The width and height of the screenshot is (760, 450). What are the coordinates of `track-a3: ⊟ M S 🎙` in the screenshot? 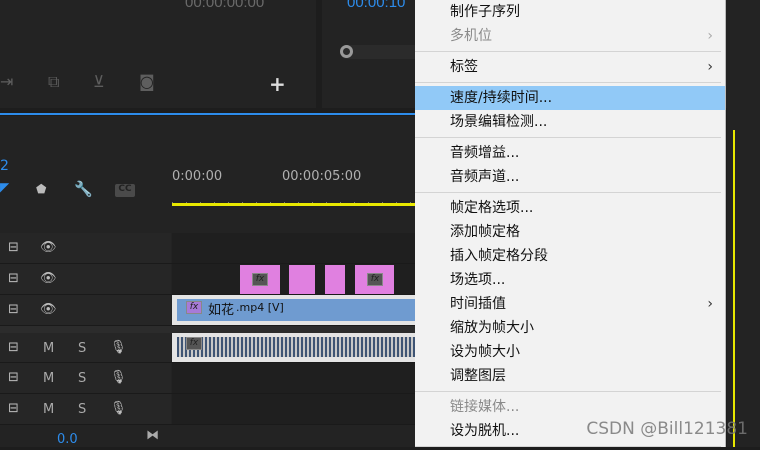 It's located at (207, 409).